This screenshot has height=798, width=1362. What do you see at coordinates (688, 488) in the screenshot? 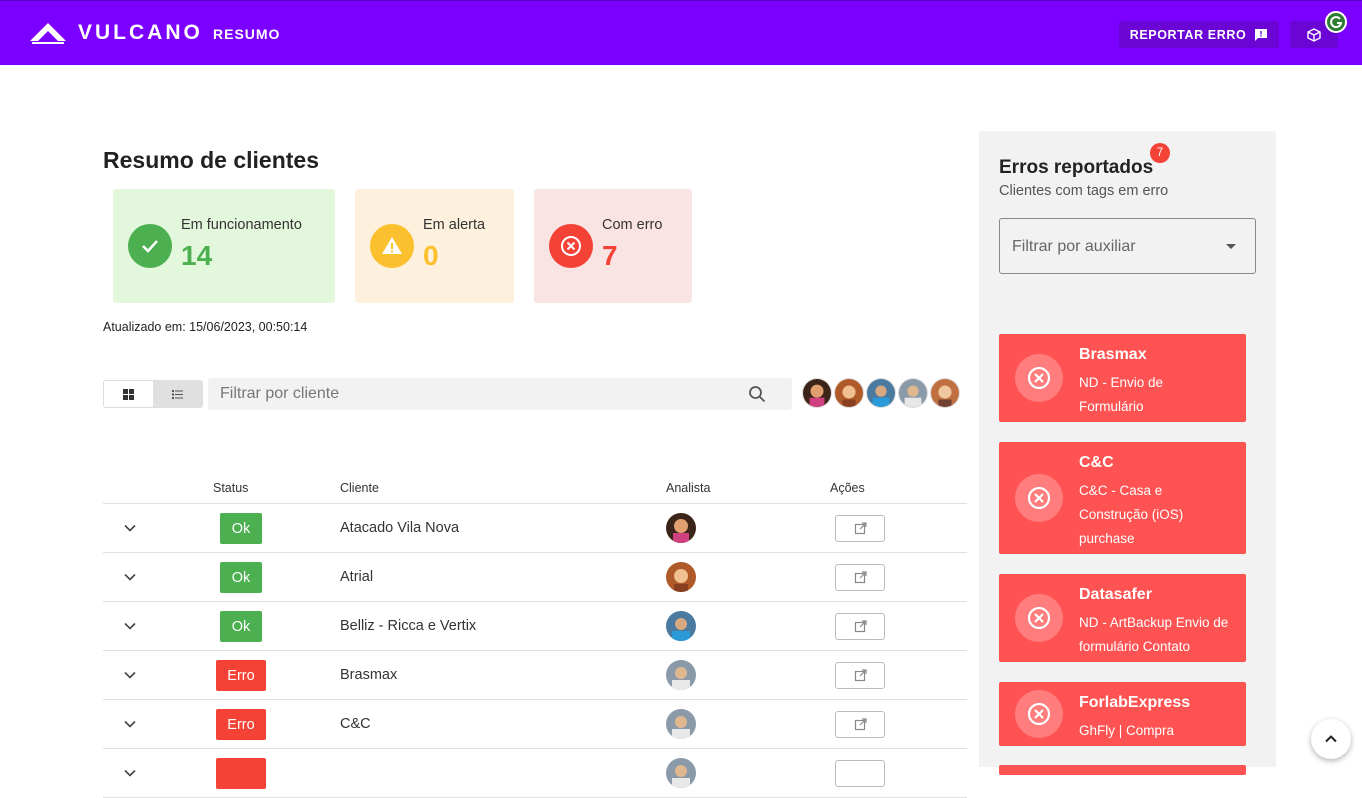
I see `header-analyst: Analista` at bounding box center [688, 488].